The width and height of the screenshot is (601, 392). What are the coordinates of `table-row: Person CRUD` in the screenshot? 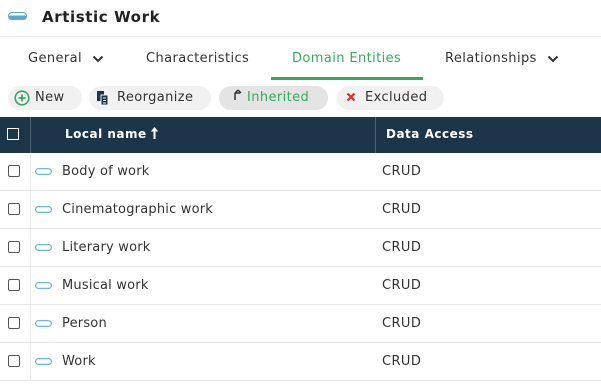 It's located at (300, 324).